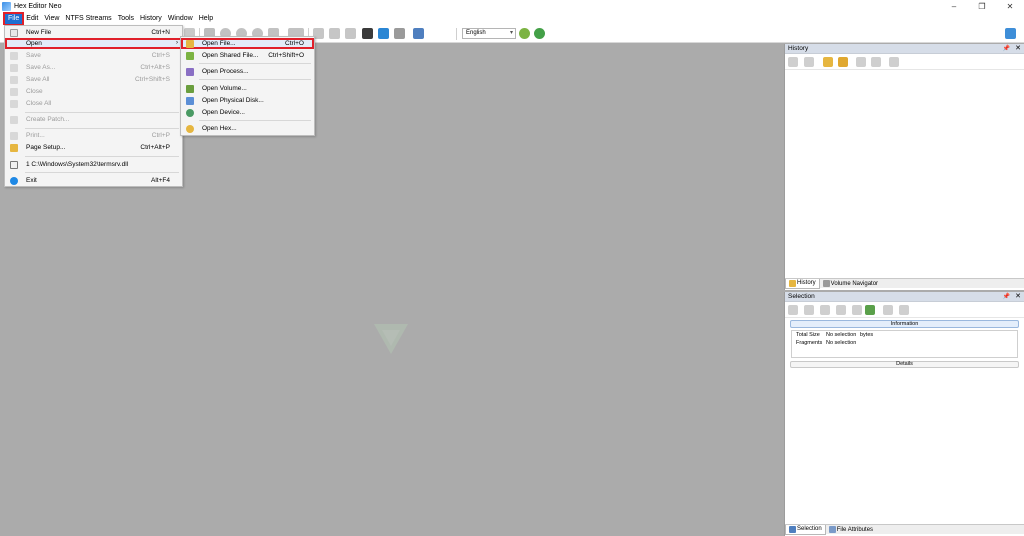  Describe the element at coordinates (14, 104) in the screenshot. I see `close-all-icon` at that location.